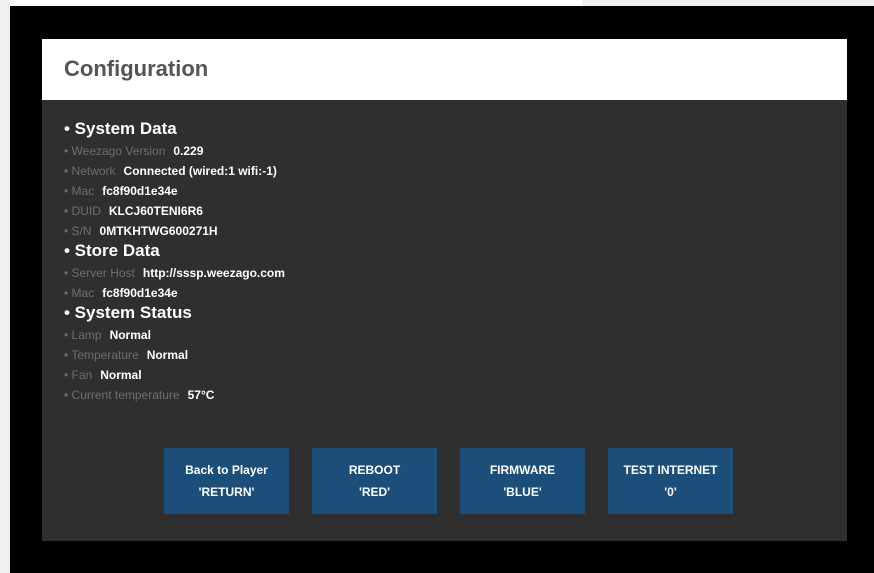 The image size is (874, 573). What do you see at coordinates (120, 128) in the screenshot?
I see `system-data-heading: • System Data` at bounding box center [120, 128].